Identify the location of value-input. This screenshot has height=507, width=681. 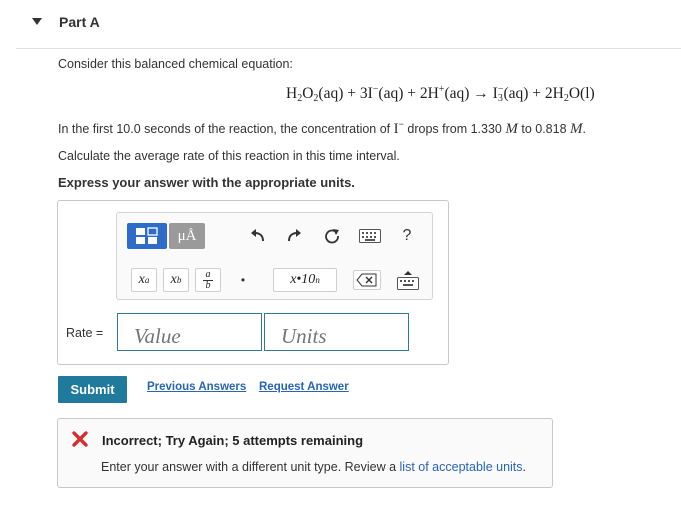
(189, 332).